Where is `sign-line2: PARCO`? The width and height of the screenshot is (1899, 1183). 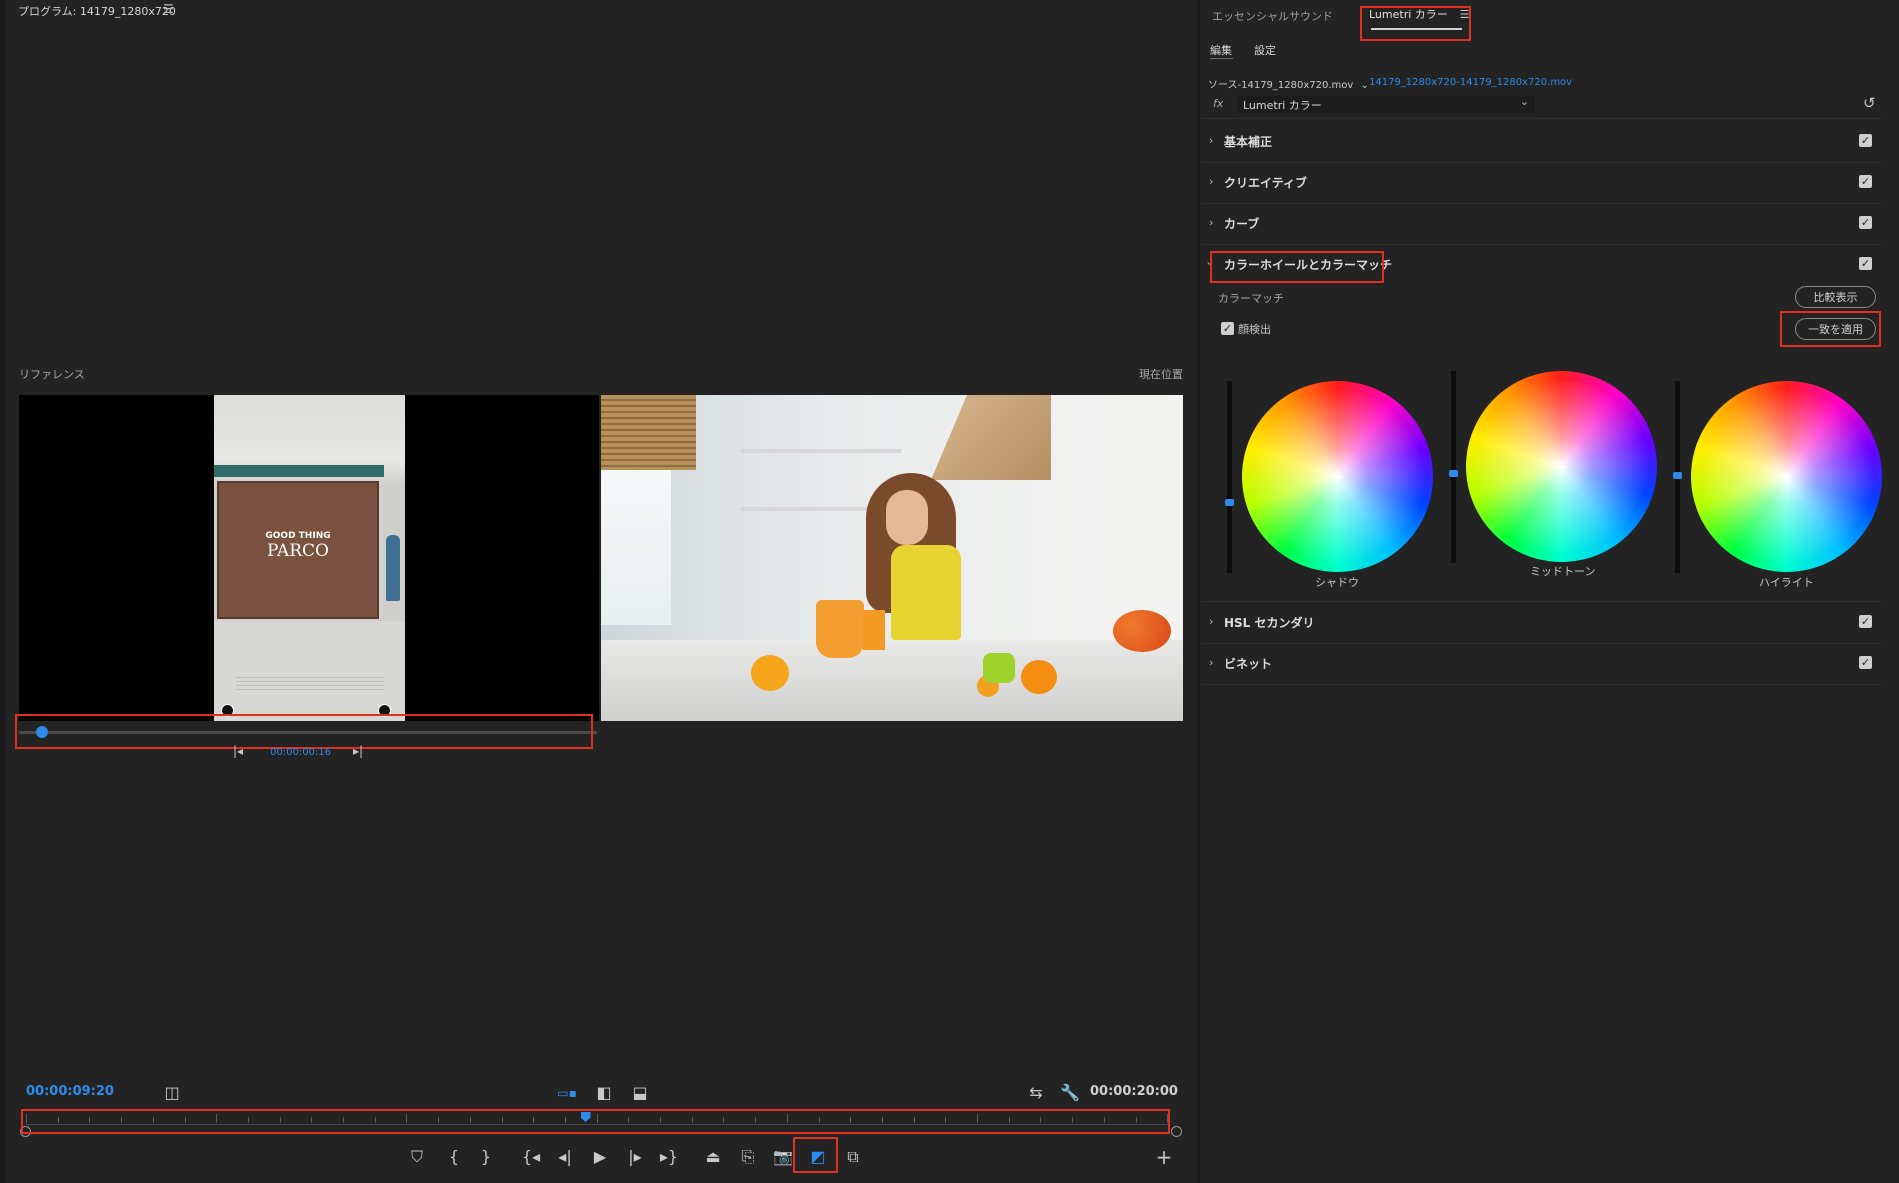
sign-line2: PARCO is located at coordinates (298, 551).